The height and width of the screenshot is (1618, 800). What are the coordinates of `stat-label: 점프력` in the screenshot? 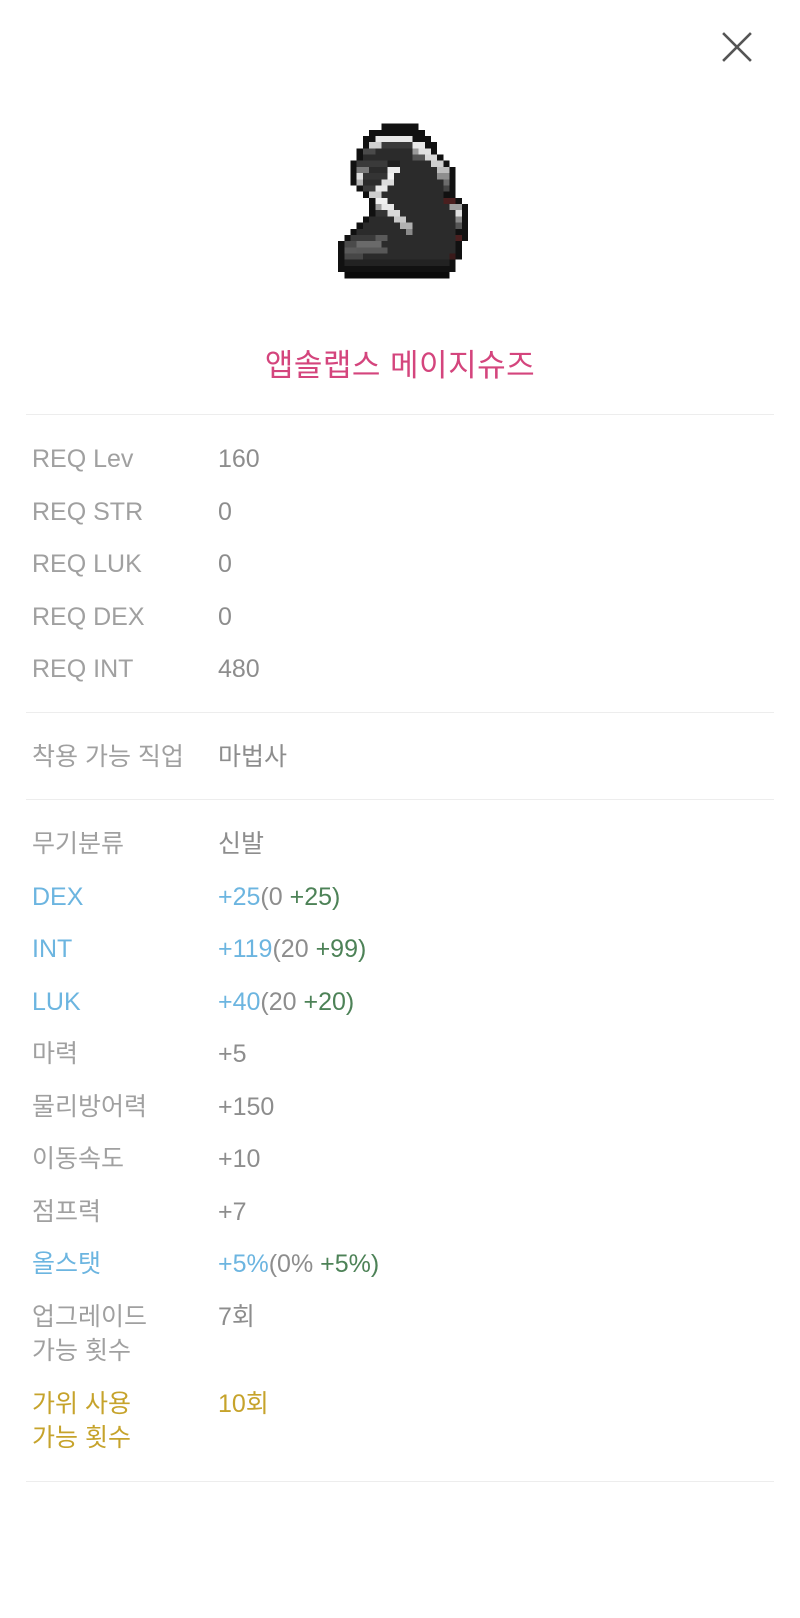 It's located at (67, 1211).